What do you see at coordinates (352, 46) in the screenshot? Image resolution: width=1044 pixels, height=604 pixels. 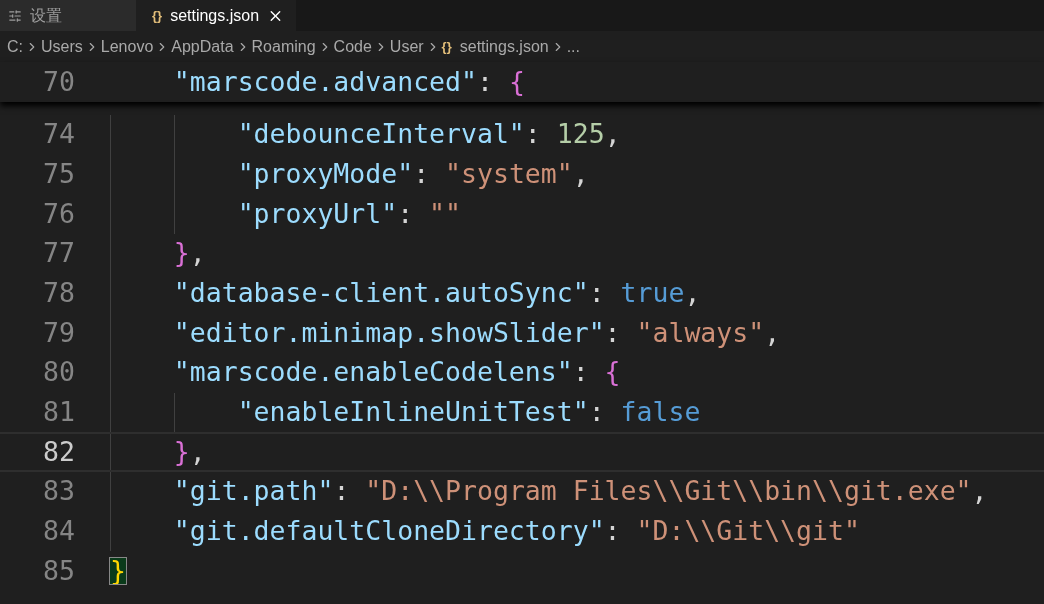 I see `breadcrumb-item: Code` at bounding box center [352, 46].